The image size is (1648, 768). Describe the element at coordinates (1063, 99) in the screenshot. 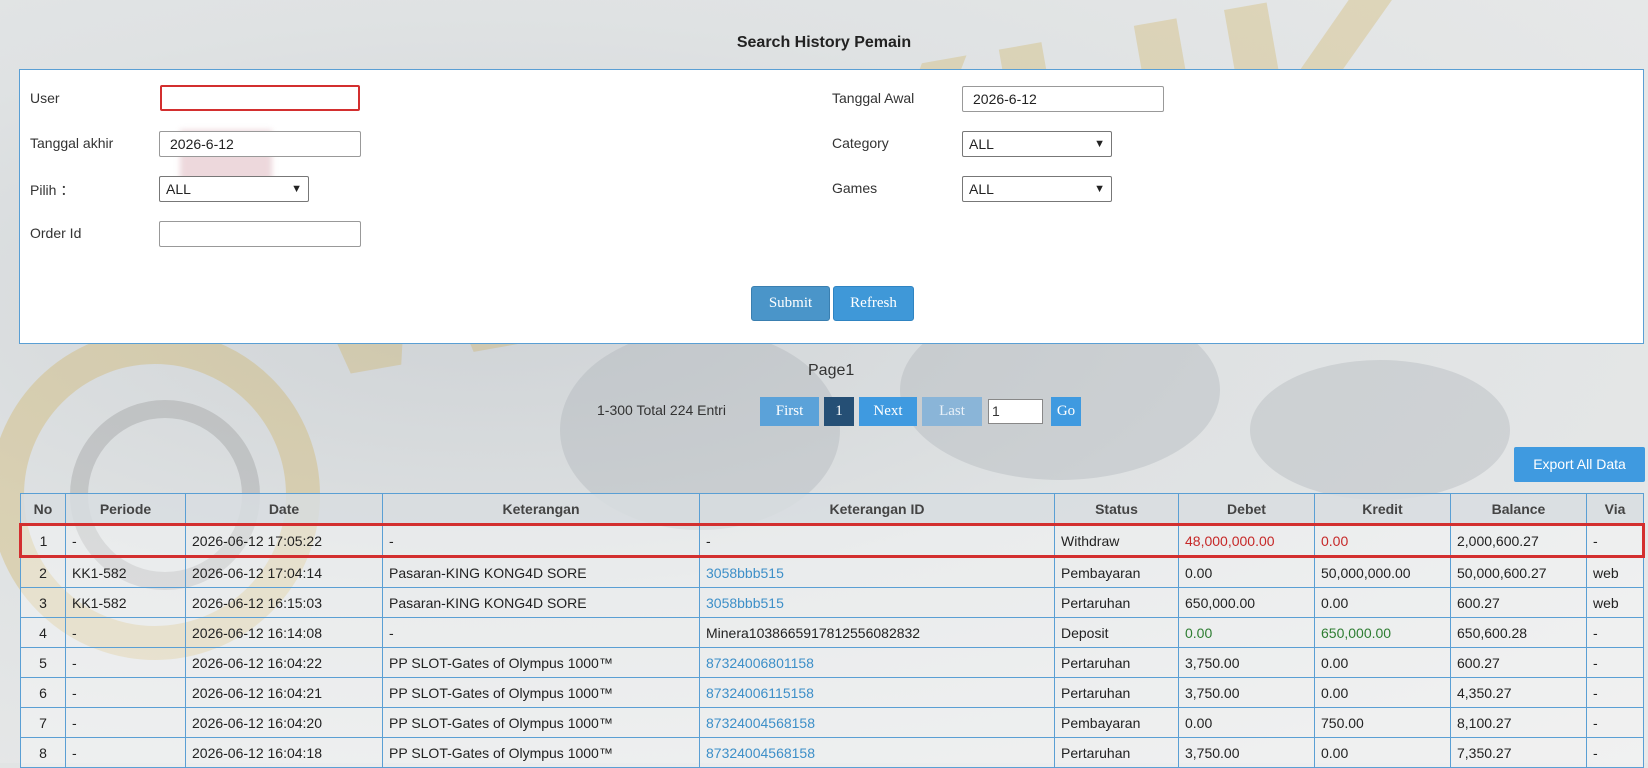

I see `tanggal-awal-input: 2026-6-12` at that location.